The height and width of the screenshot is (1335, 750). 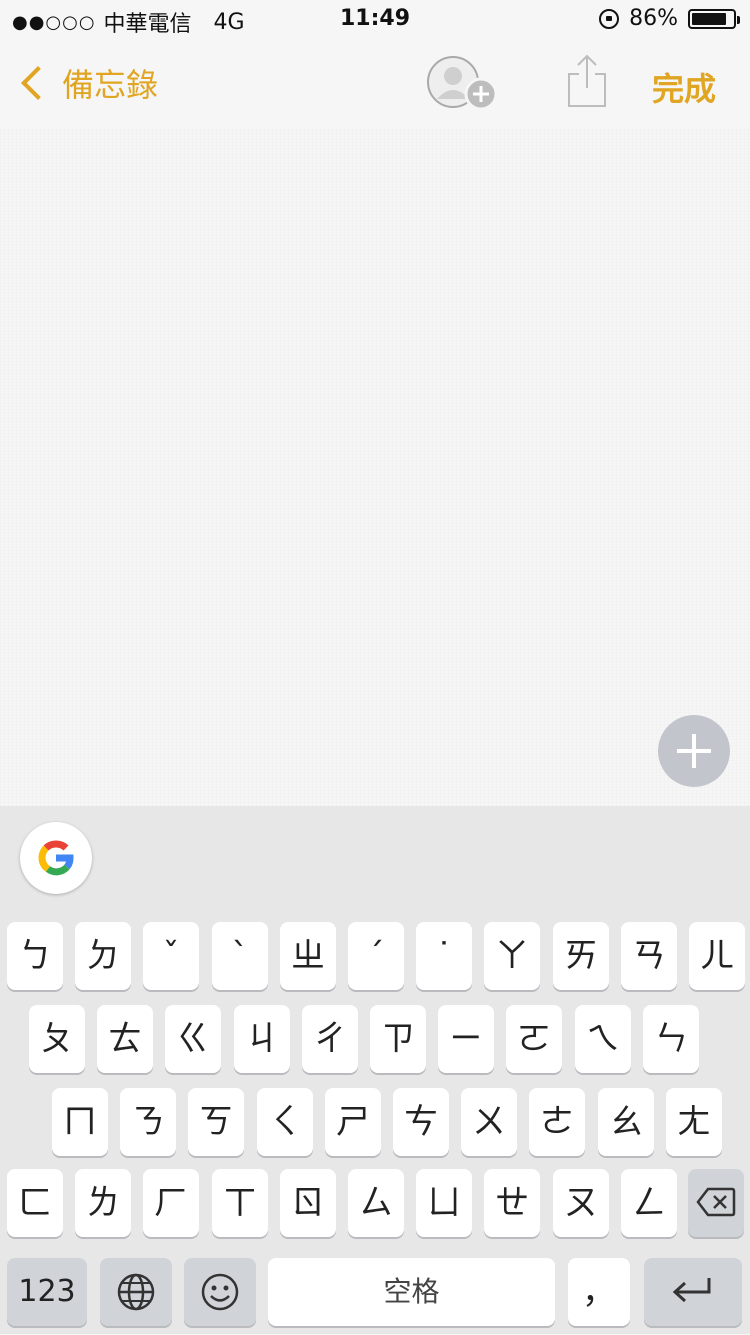 I want to click on battery-icon, so click(x=714, y=18).